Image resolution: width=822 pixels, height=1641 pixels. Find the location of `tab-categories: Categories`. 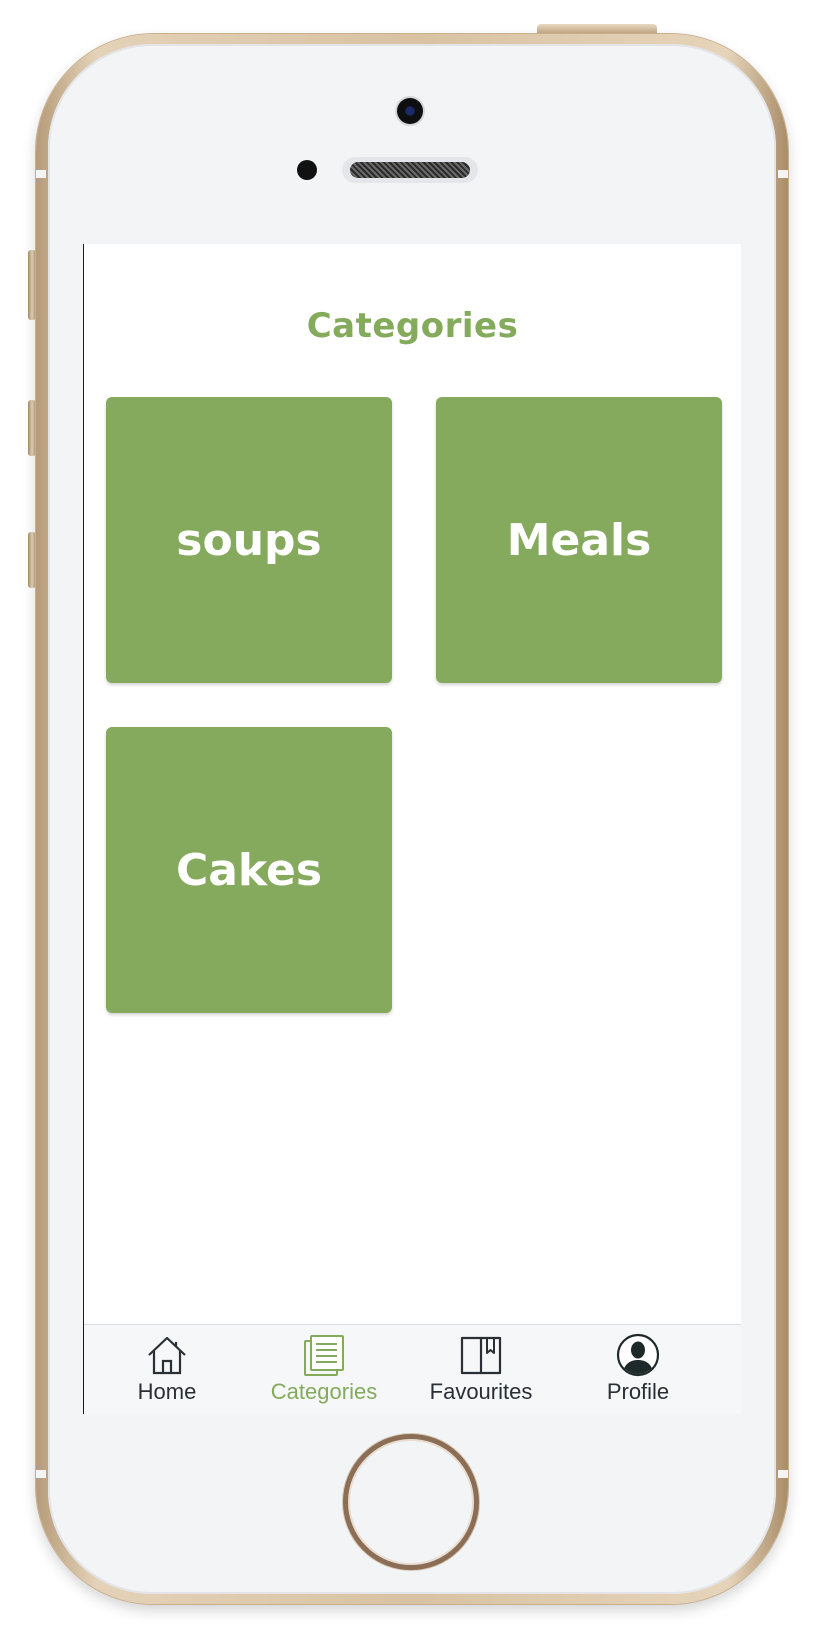

tab-categories: Categories is located at coordinates (324, 1373).